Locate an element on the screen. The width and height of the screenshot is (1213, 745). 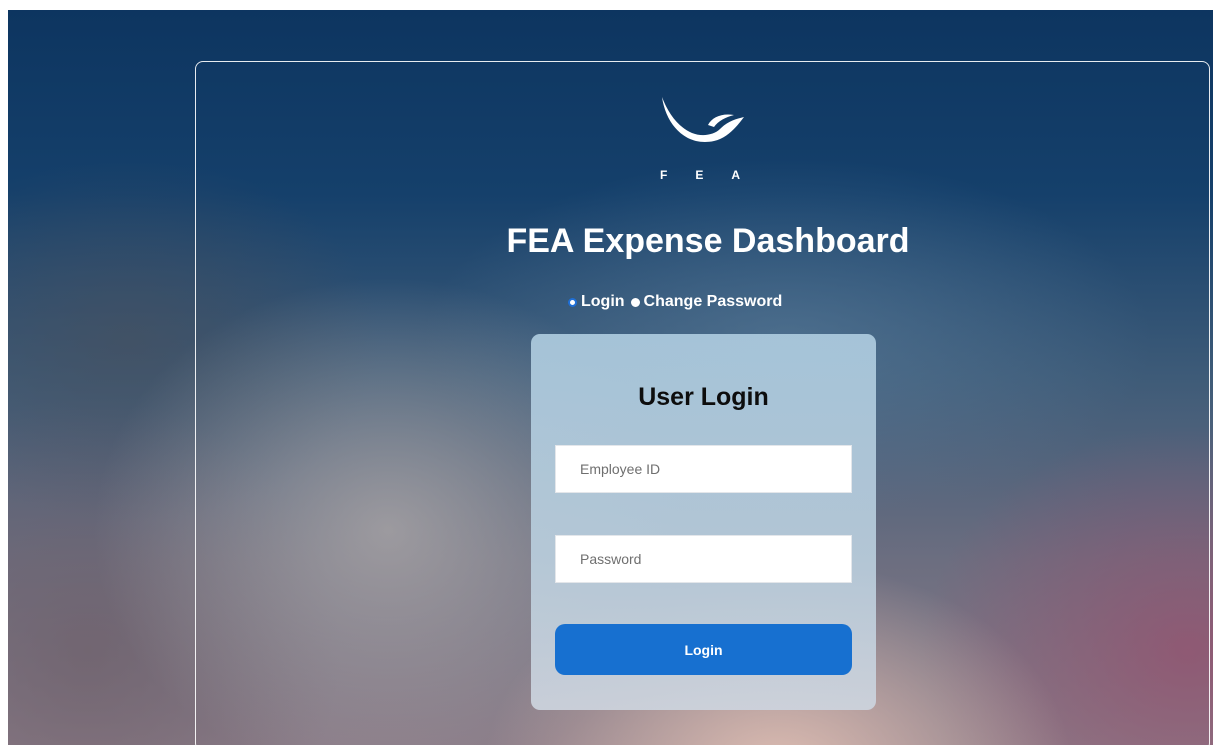
mode-radio-group: Login Change Password is located at coordinates (675, 302).